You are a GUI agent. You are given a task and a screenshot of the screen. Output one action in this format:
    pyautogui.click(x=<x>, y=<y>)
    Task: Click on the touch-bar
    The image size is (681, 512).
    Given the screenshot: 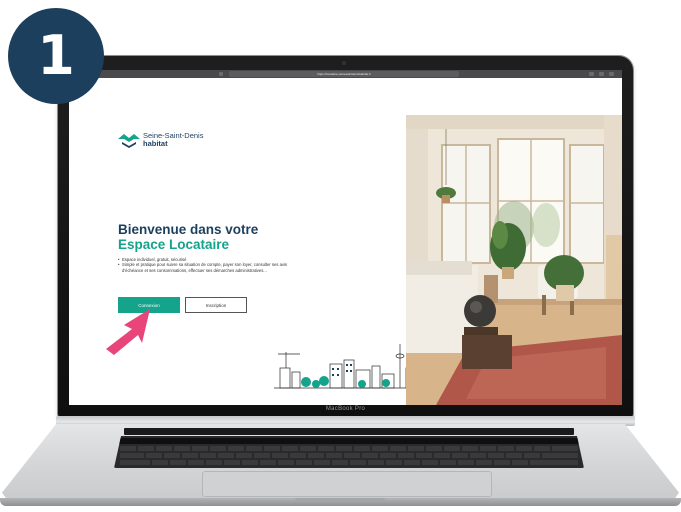 What is the action you would take?
    pyautogui.click(x=349, y=431)
    